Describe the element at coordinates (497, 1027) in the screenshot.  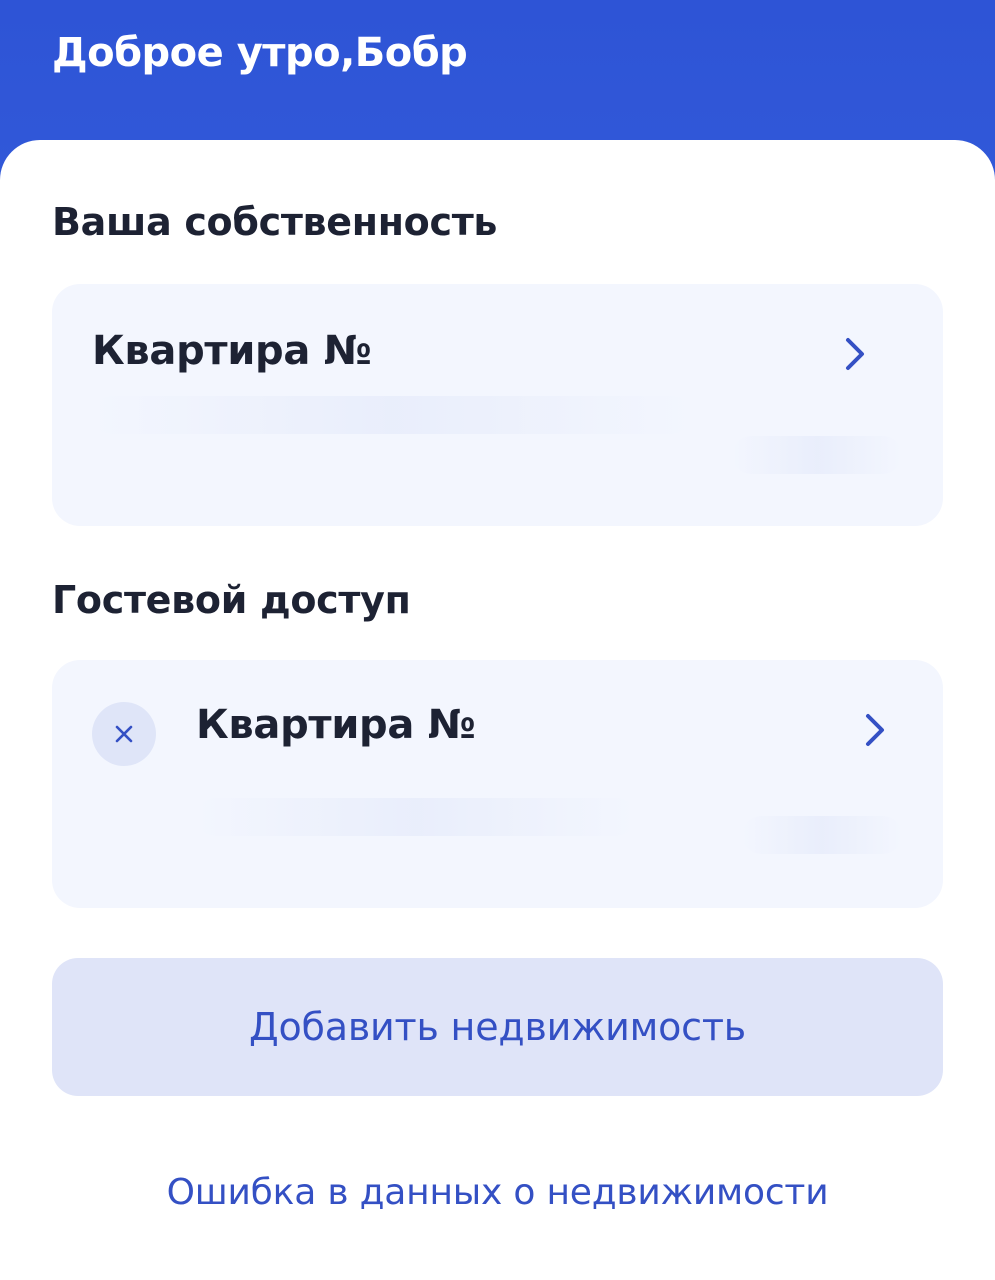
I see `add-property-button: Добавить недвижимость` at that location.